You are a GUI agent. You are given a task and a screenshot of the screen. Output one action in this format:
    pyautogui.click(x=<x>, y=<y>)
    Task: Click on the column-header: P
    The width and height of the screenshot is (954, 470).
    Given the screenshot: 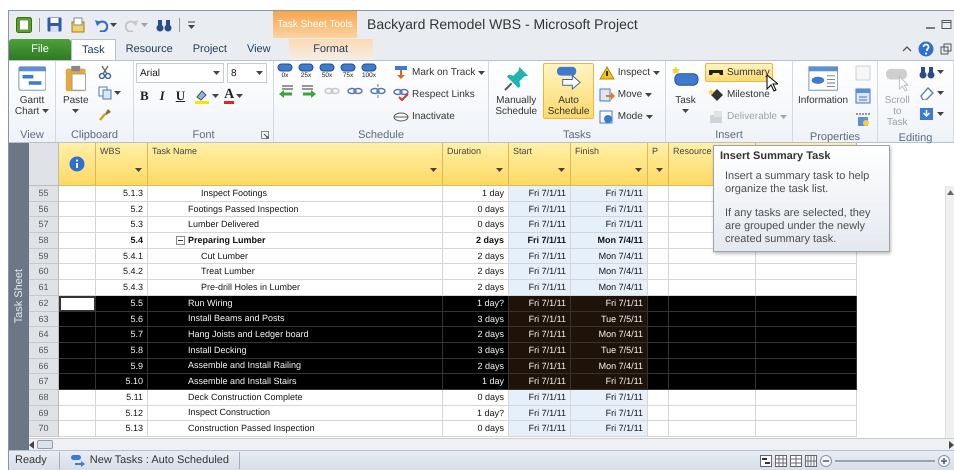 What is the action you would take?
    pyautogui.click(x=658, y=164)
    